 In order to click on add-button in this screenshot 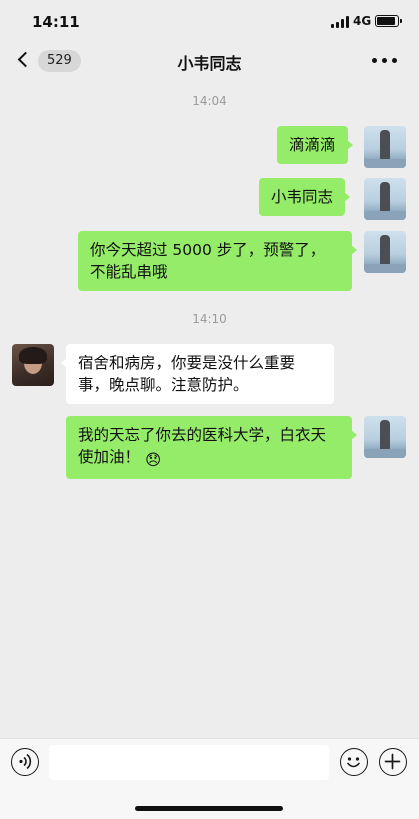, I will do `click(393, 762)`.